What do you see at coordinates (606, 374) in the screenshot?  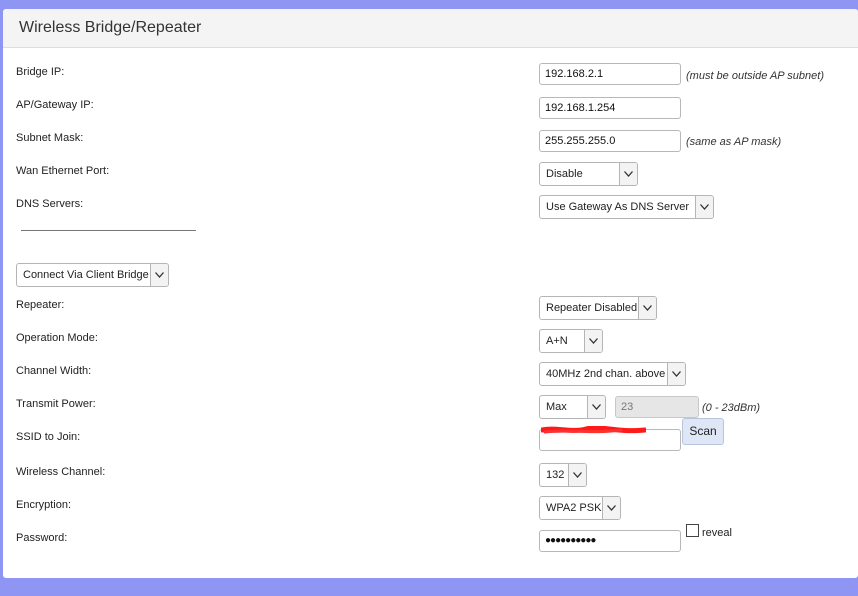 I see `channel-width-value: 40MHz 2nd chan. above` at bounding box center [606, 374].